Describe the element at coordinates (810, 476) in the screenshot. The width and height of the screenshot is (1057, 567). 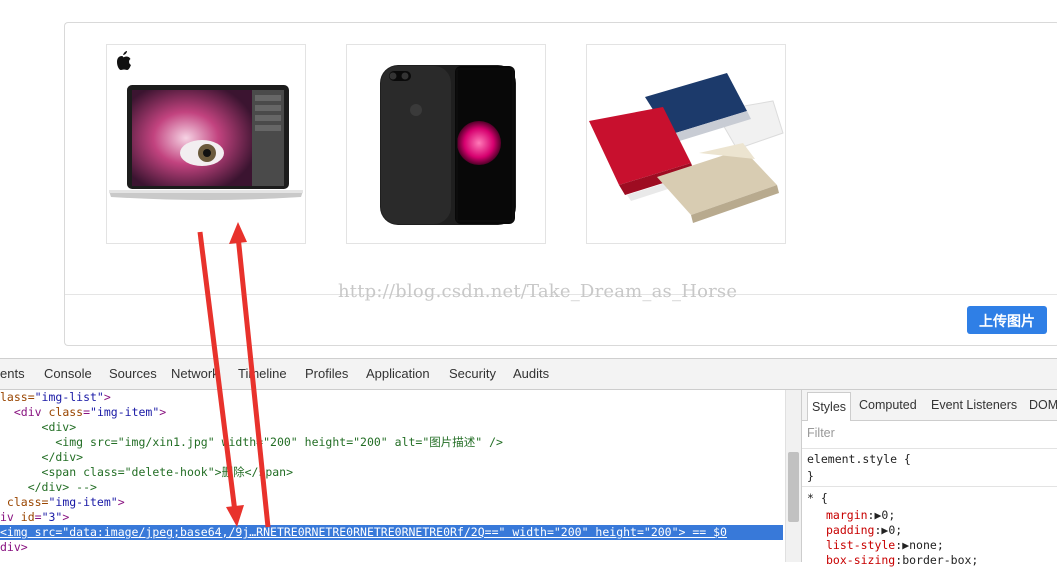
I see `element-style-close: }` at that location.